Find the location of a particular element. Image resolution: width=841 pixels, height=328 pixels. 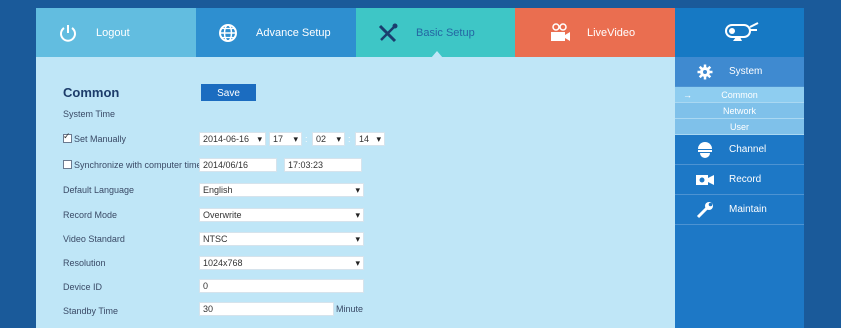

record-mode-value: Overwrite is located at coordinates (222, 215).